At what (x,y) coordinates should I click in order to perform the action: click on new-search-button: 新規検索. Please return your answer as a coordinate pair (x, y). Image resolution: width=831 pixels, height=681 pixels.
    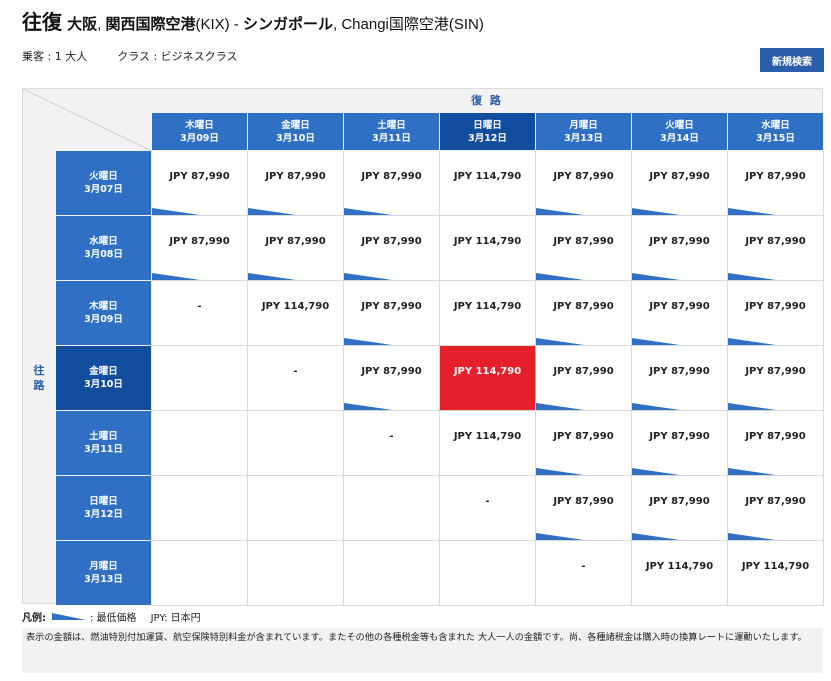
    Looking at the image, I should click on (792, 60).